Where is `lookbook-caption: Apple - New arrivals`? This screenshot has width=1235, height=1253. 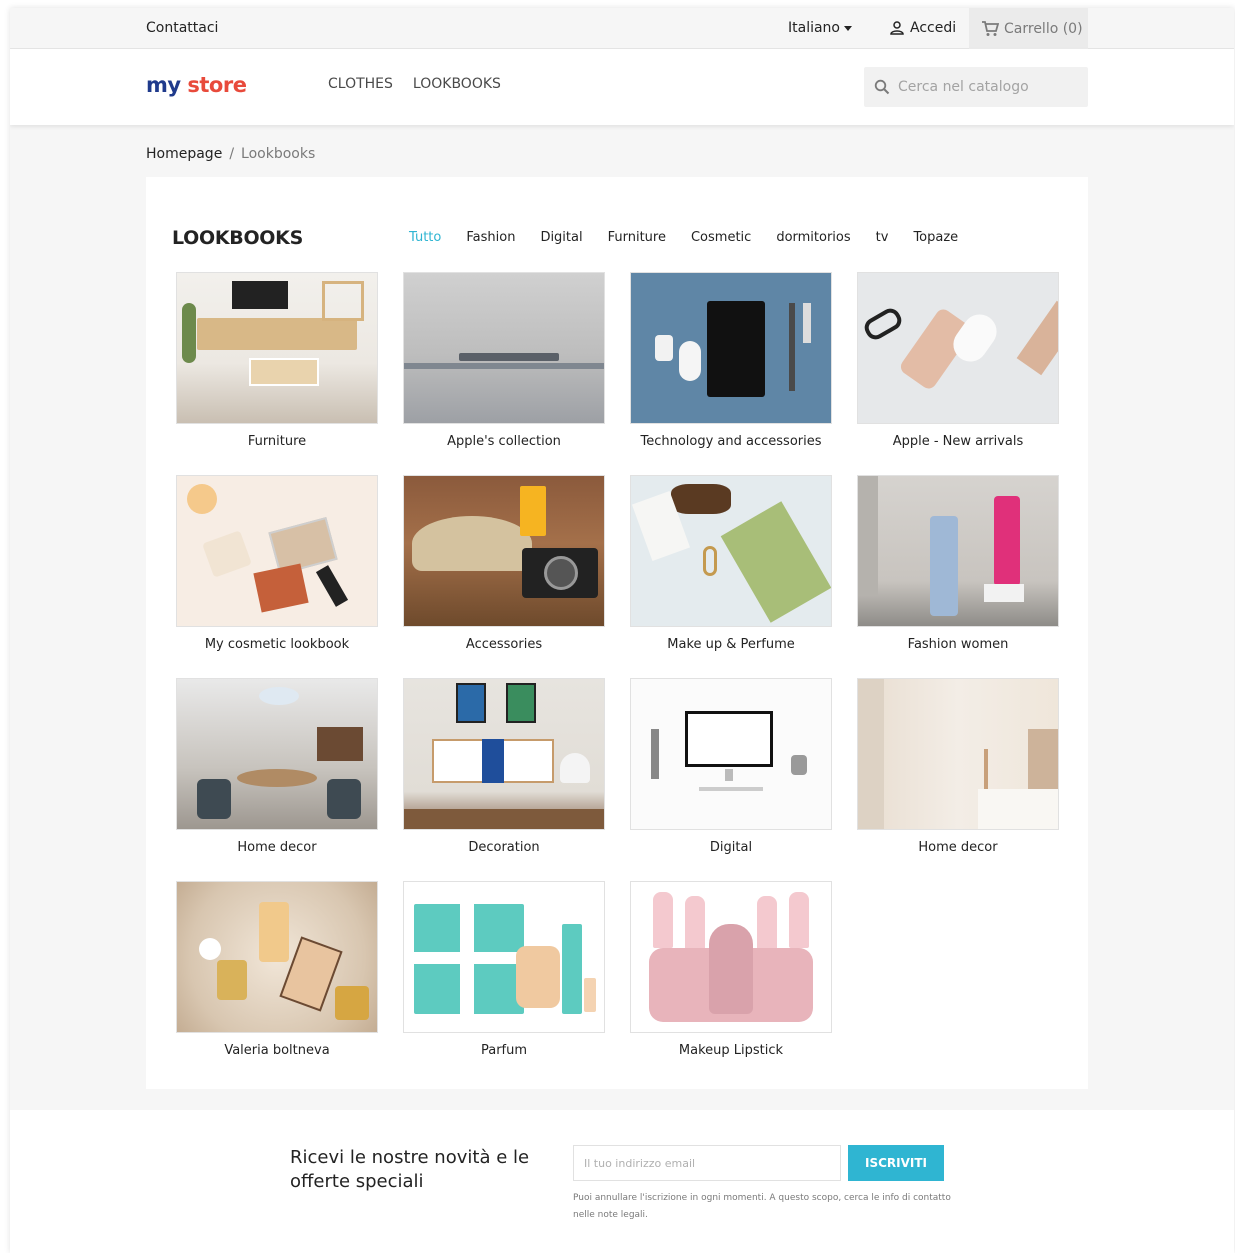
lookbook-caption: Apple - New arrivals is located at coordinates (958, 441).